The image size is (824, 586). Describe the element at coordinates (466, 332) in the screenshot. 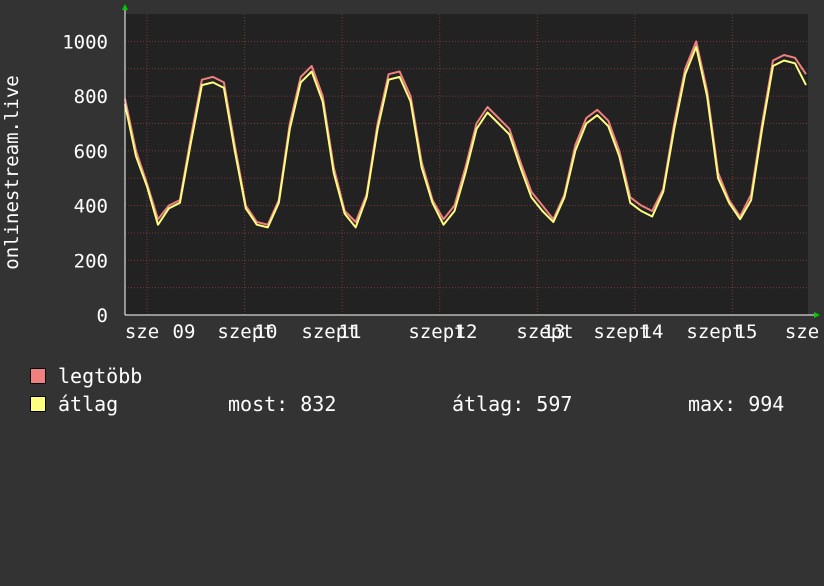

I see `x-tick-label: 12` at that location.